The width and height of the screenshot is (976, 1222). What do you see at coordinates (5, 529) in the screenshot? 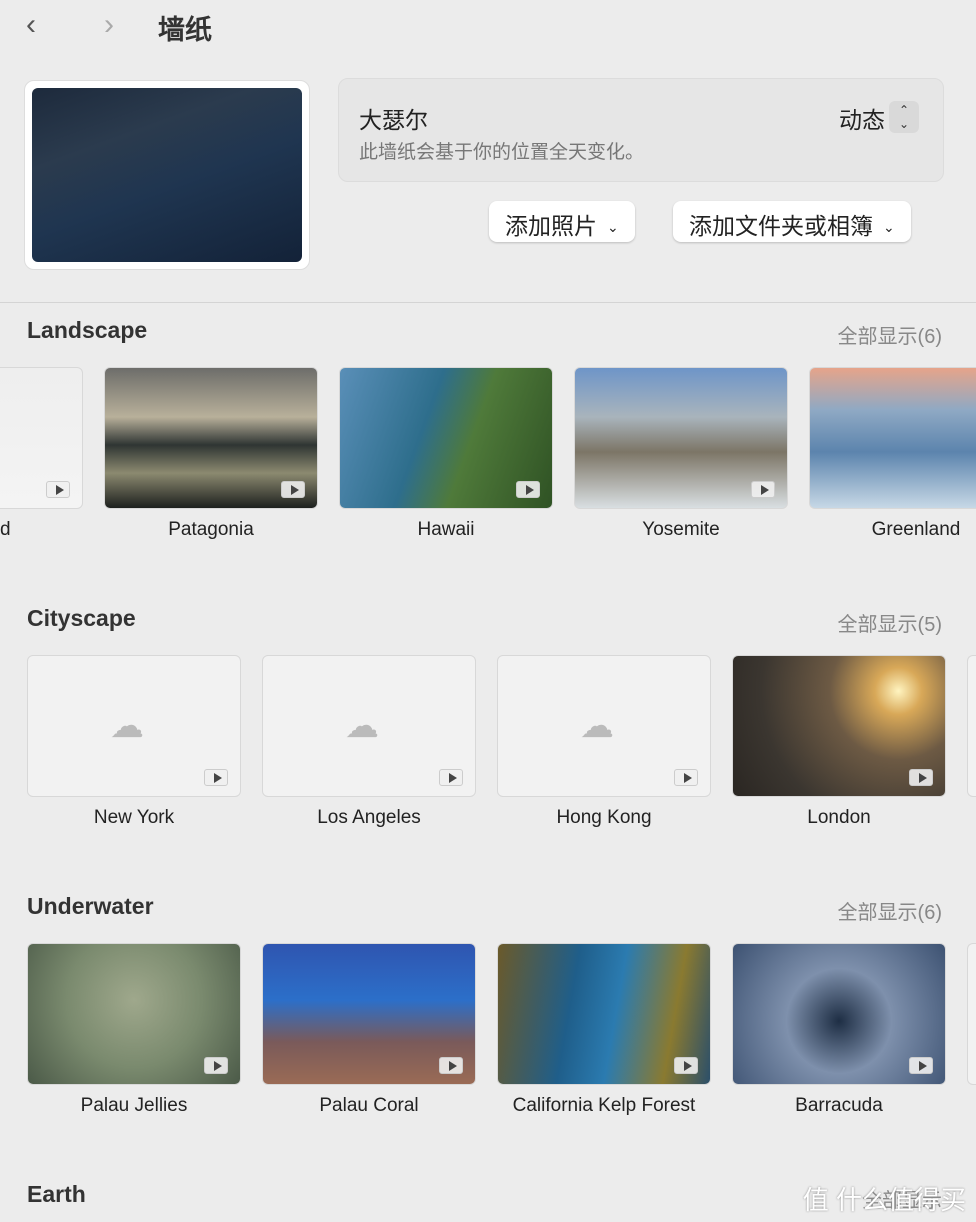
I see `wallpaper-label: d` at bounding box center [5, 529].